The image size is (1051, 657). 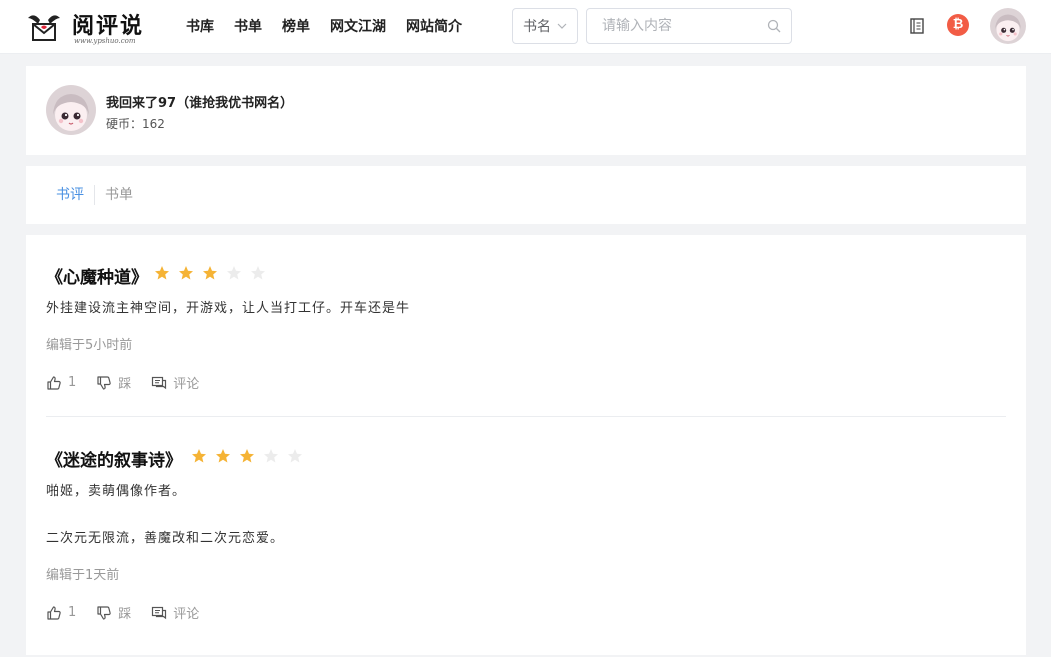 What do you see at coordinates (675, 26) in the screenshot?
I see `search-input` at bounding box center [675, 26].